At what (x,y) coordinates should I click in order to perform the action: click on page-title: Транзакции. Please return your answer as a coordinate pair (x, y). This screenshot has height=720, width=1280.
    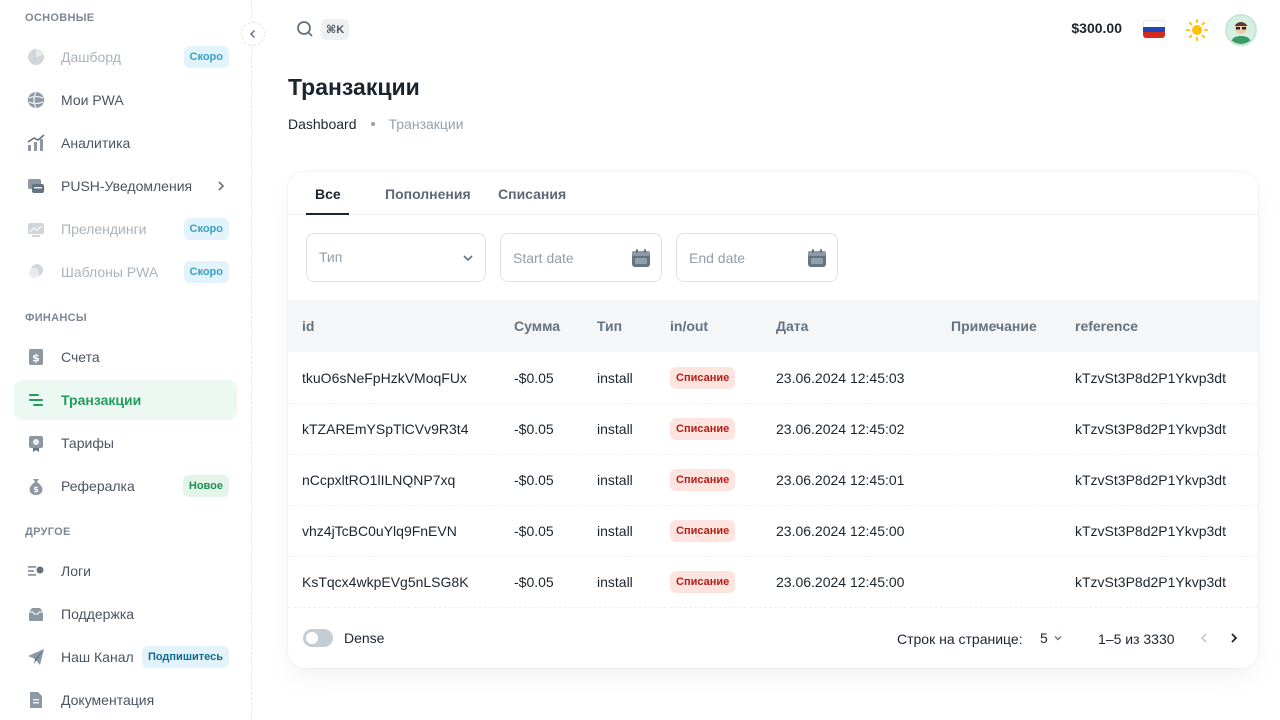
    Looking at the image, I should click on (354, 87).